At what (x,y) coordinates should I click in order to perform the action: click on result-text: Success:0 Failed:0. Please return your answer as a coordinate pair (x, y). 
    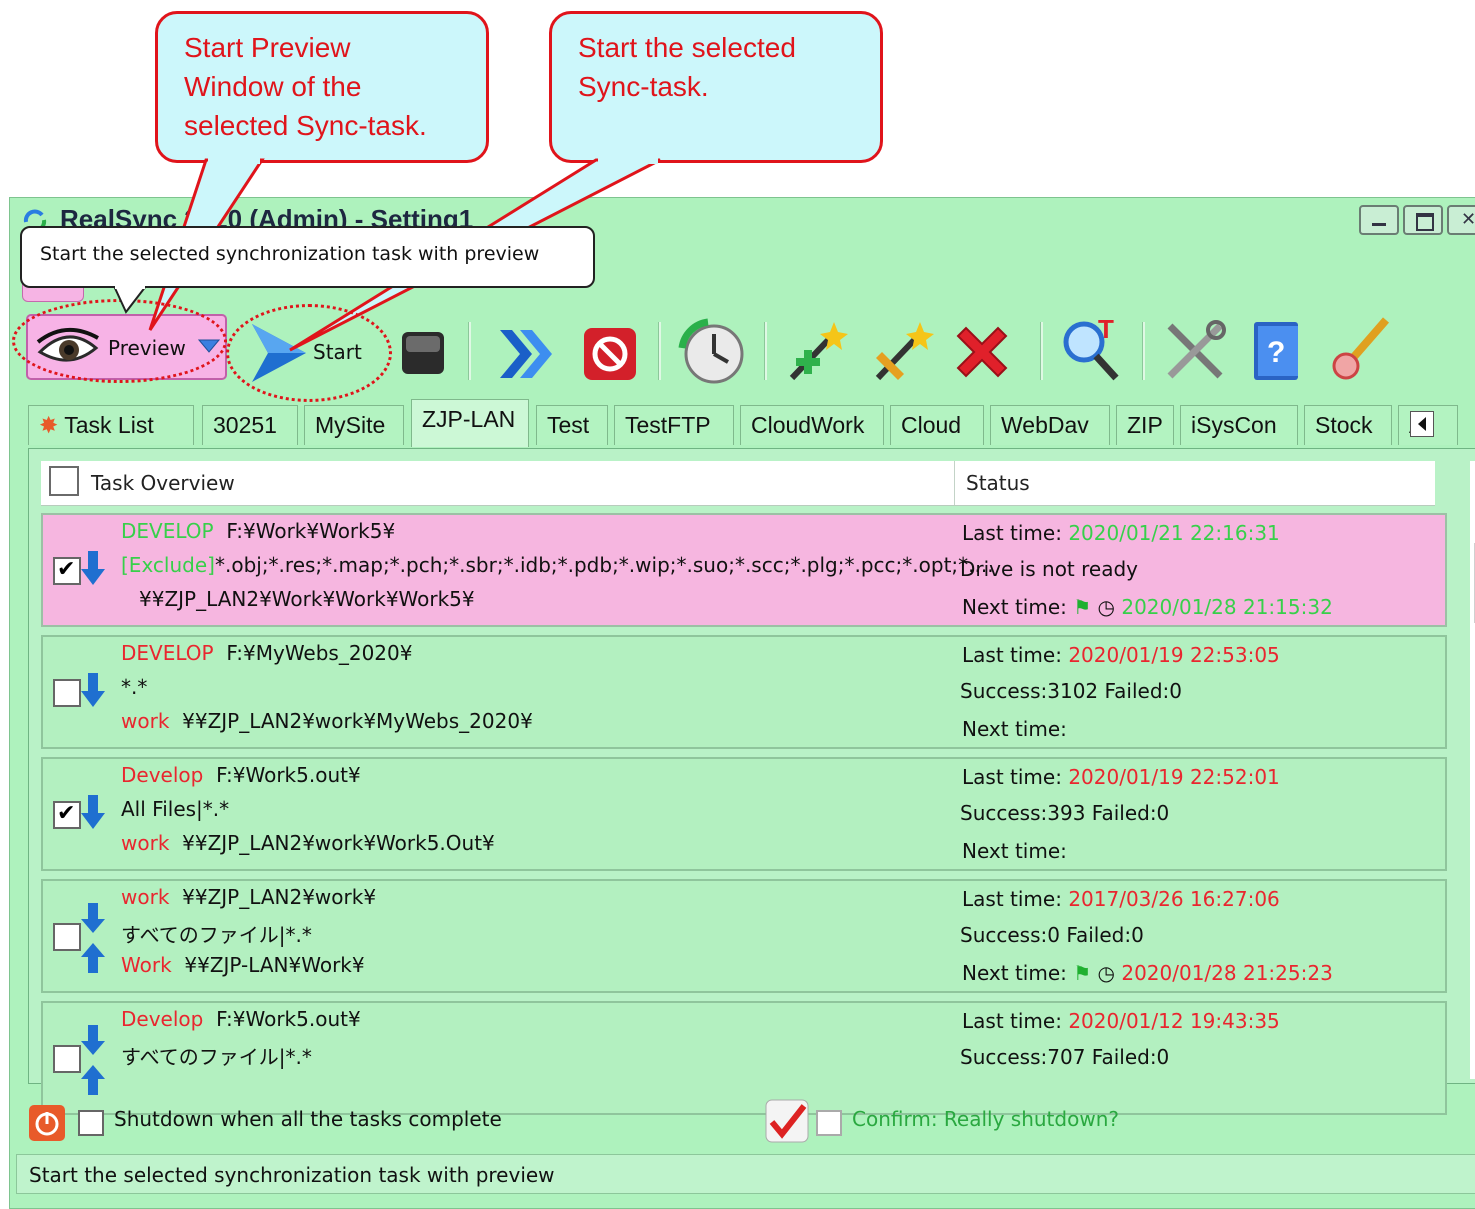
    Looking at the image, I should click on (1052, 935).